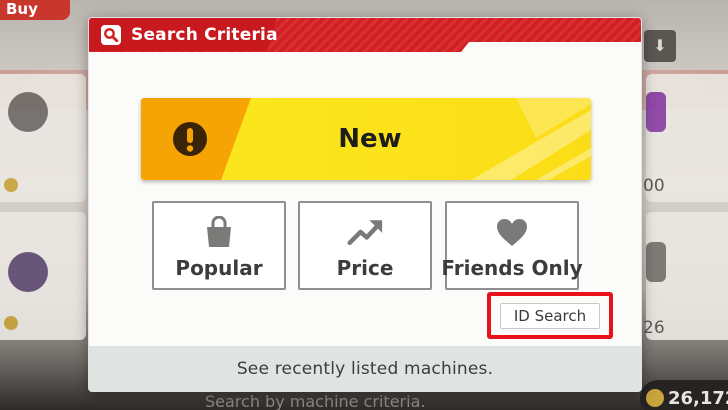  I want to click on friends-only-option-button: Friends Only, so click(512, 245).